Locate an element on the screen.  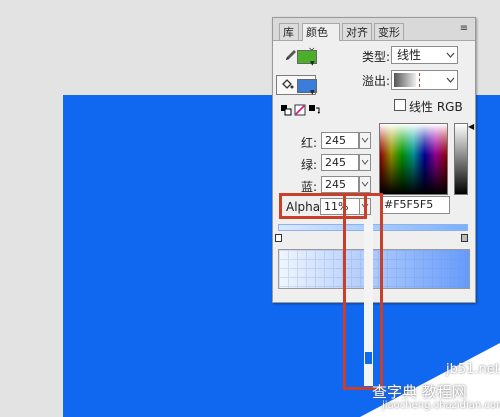
tab-transform-label: 变形 is located at coordinates (389, 32).